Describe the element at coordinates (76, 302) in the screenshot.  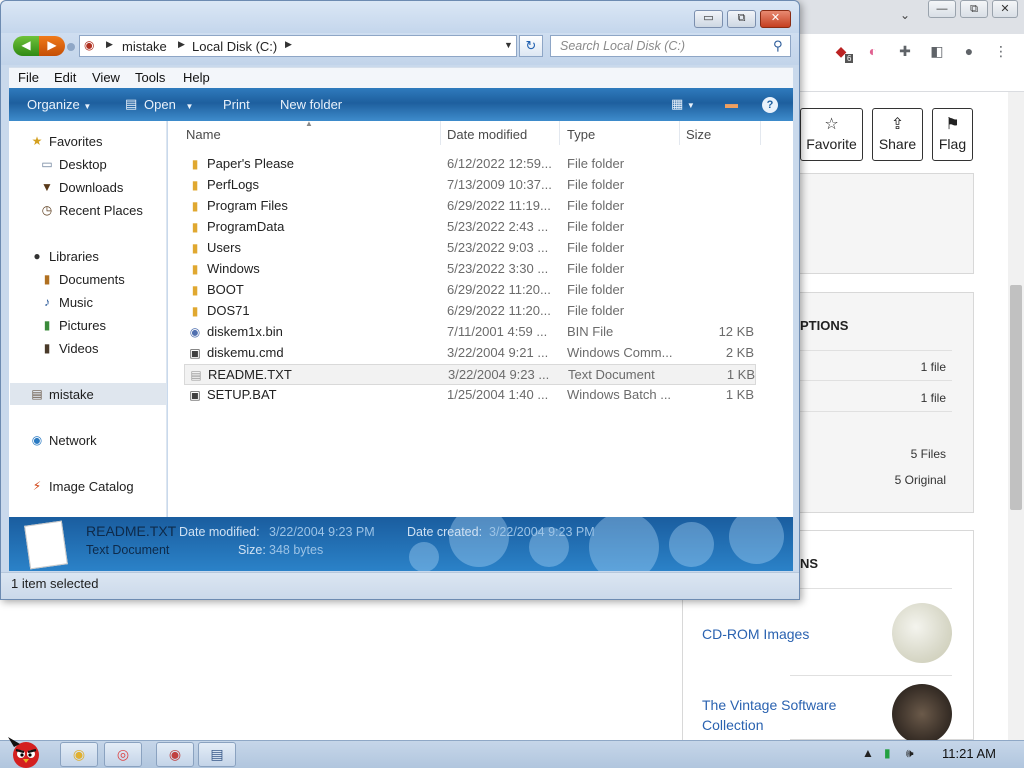
I see `nav-music: Music` at that location.